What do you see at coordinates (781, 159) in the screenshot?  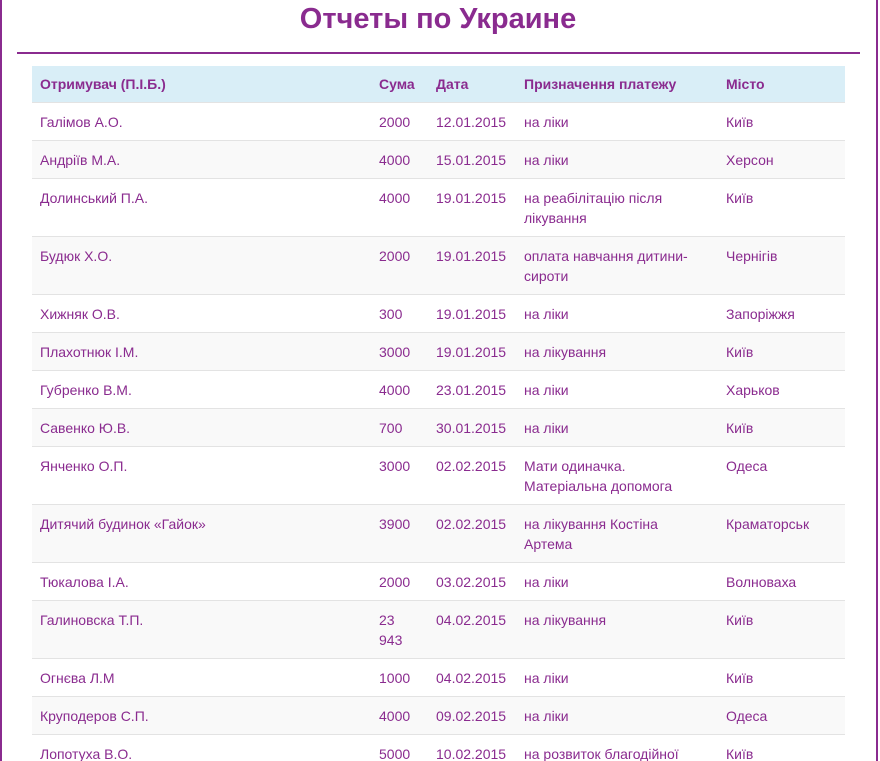 I see `cell-city: Херсон` at bounding box center [781, 159].